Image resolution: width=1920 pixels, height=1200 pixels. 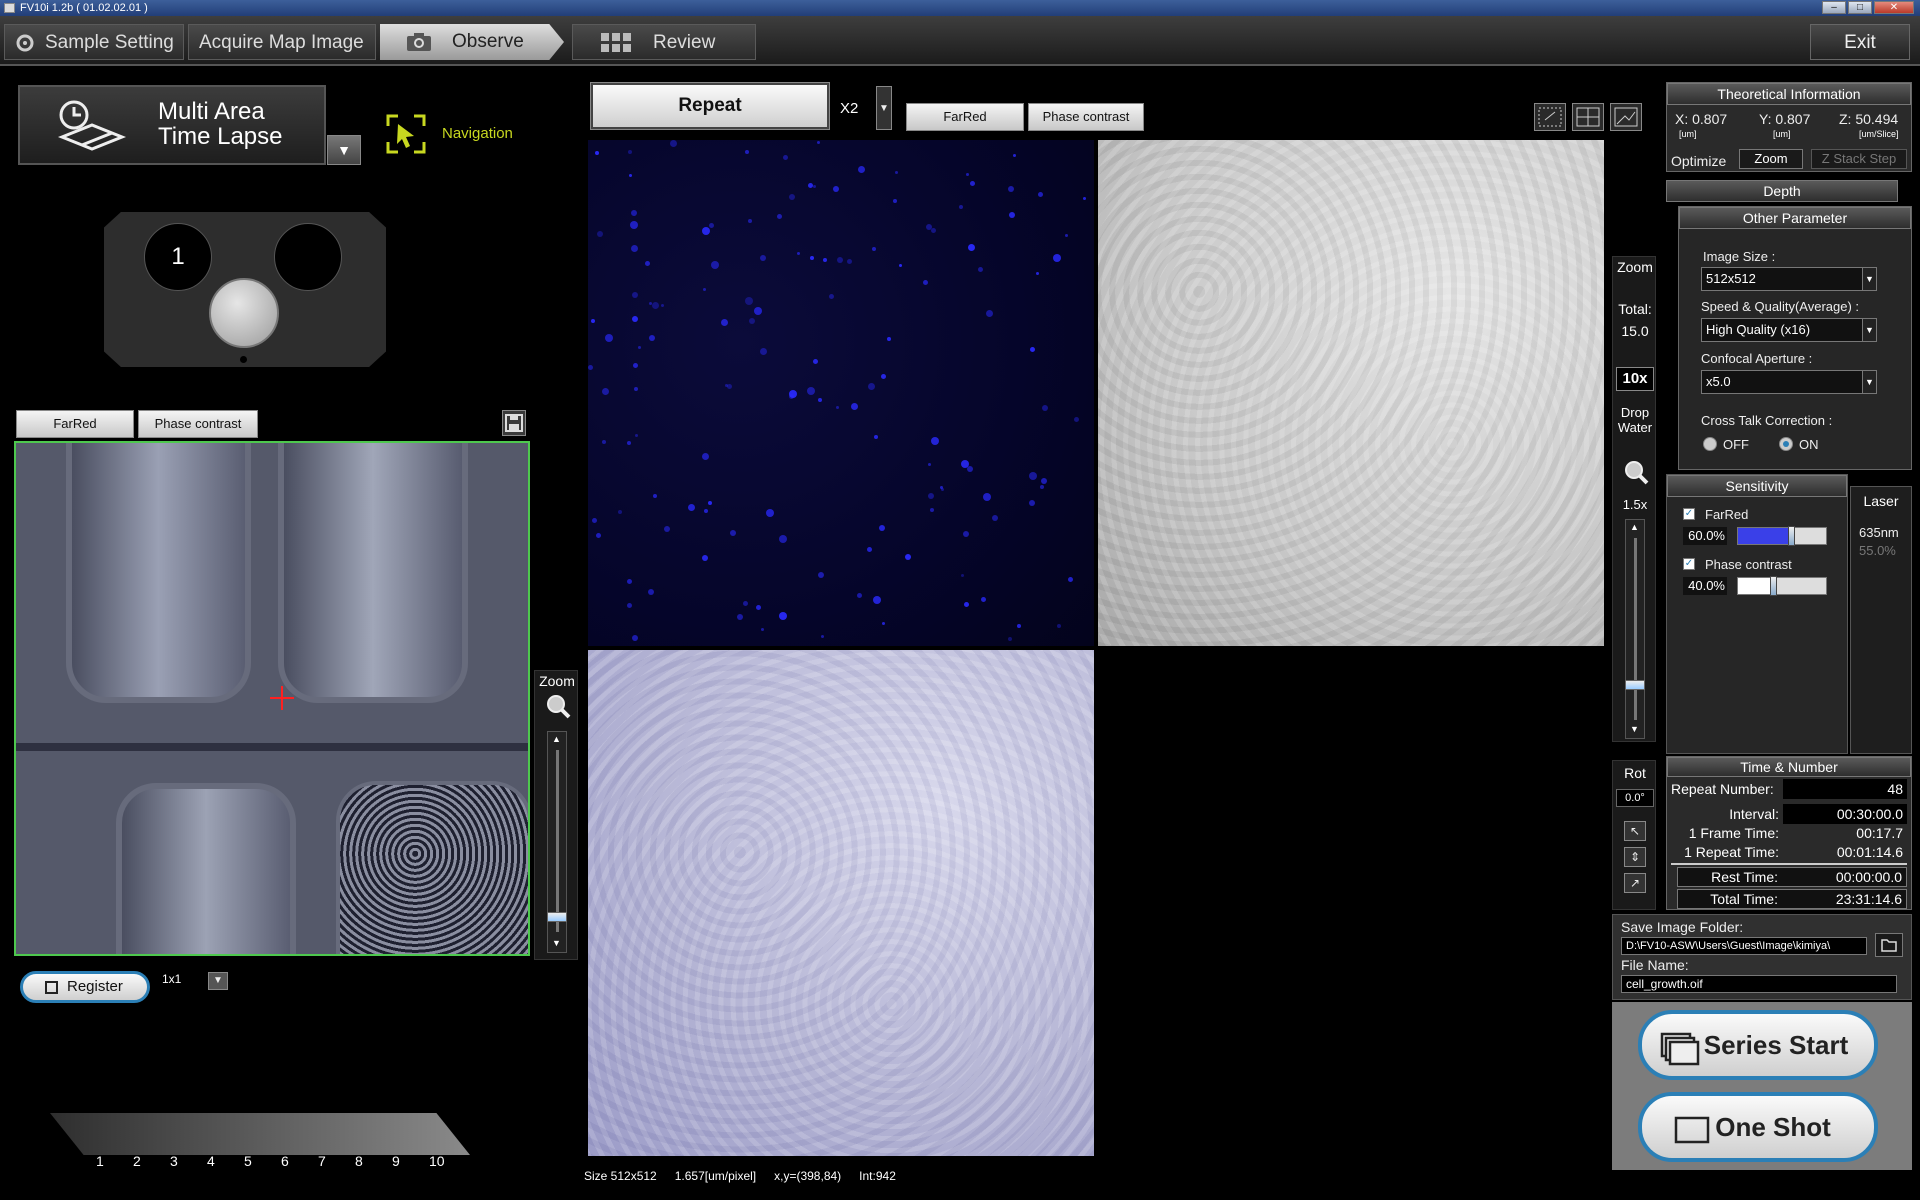 What do you see at coordinates (1869, 279) in the screenshot?
I see `chevron-down-icon: ▼` at bounding box center [1869, 279].